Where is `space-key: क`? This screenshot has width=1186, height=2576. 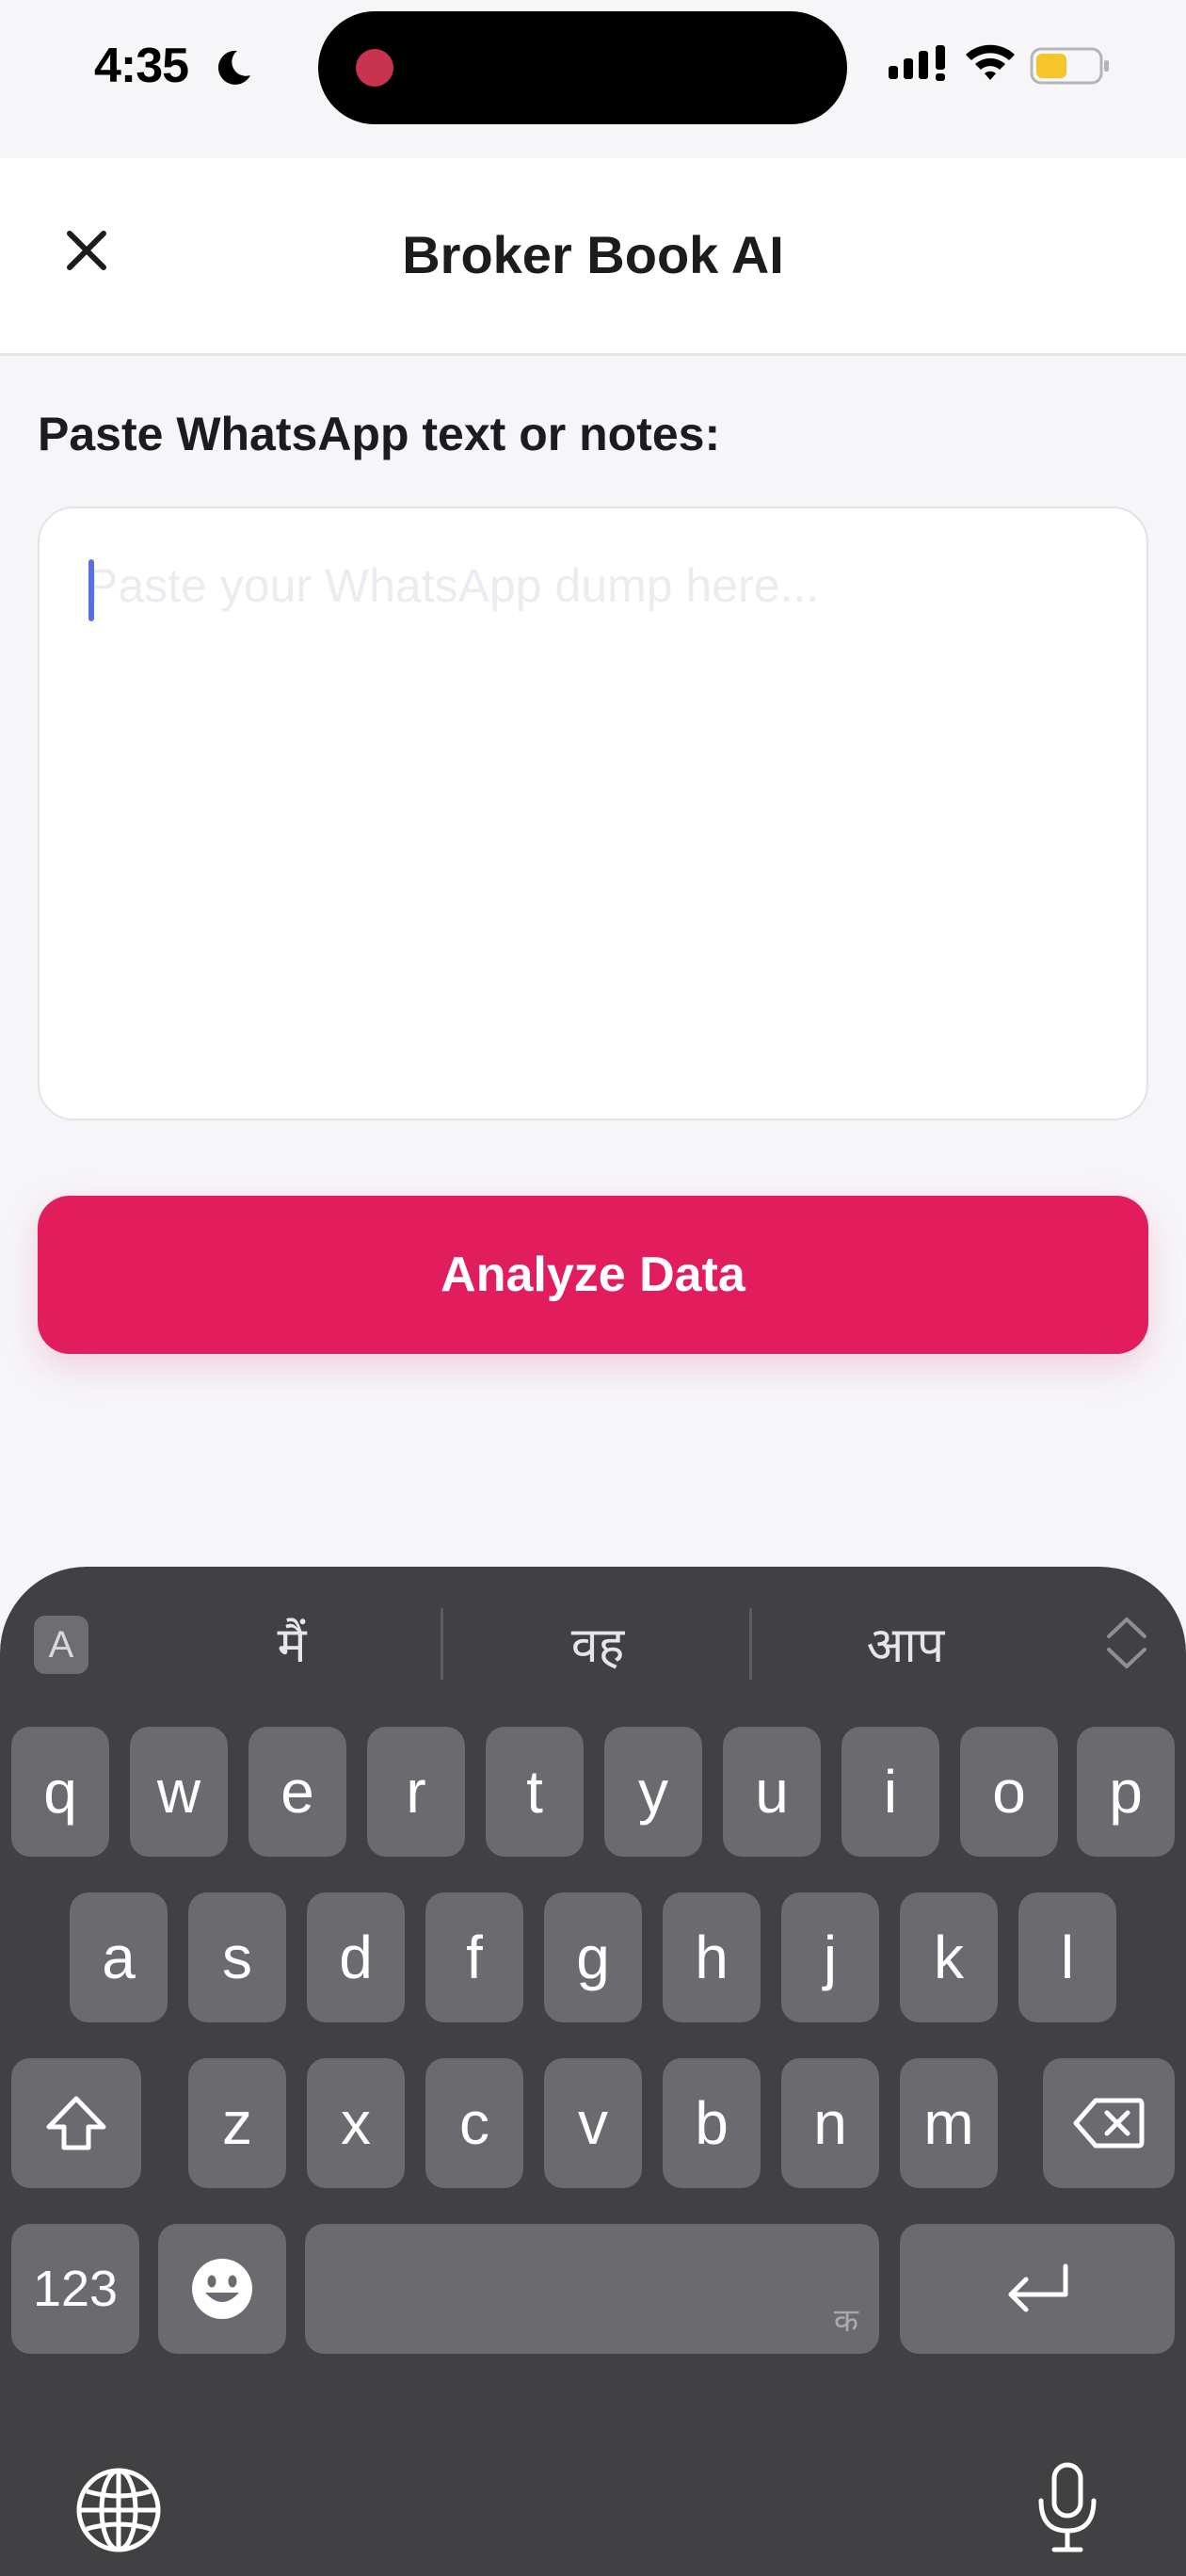
space-key: क is located at coordinates (592, 2289).